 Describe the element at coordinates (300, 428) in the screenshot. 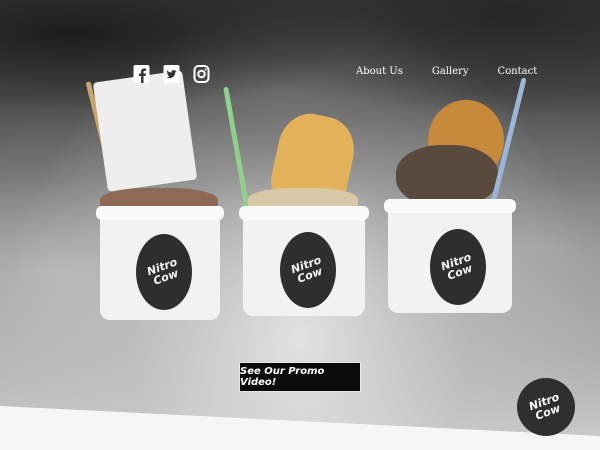

I see `section-divider` at that location.